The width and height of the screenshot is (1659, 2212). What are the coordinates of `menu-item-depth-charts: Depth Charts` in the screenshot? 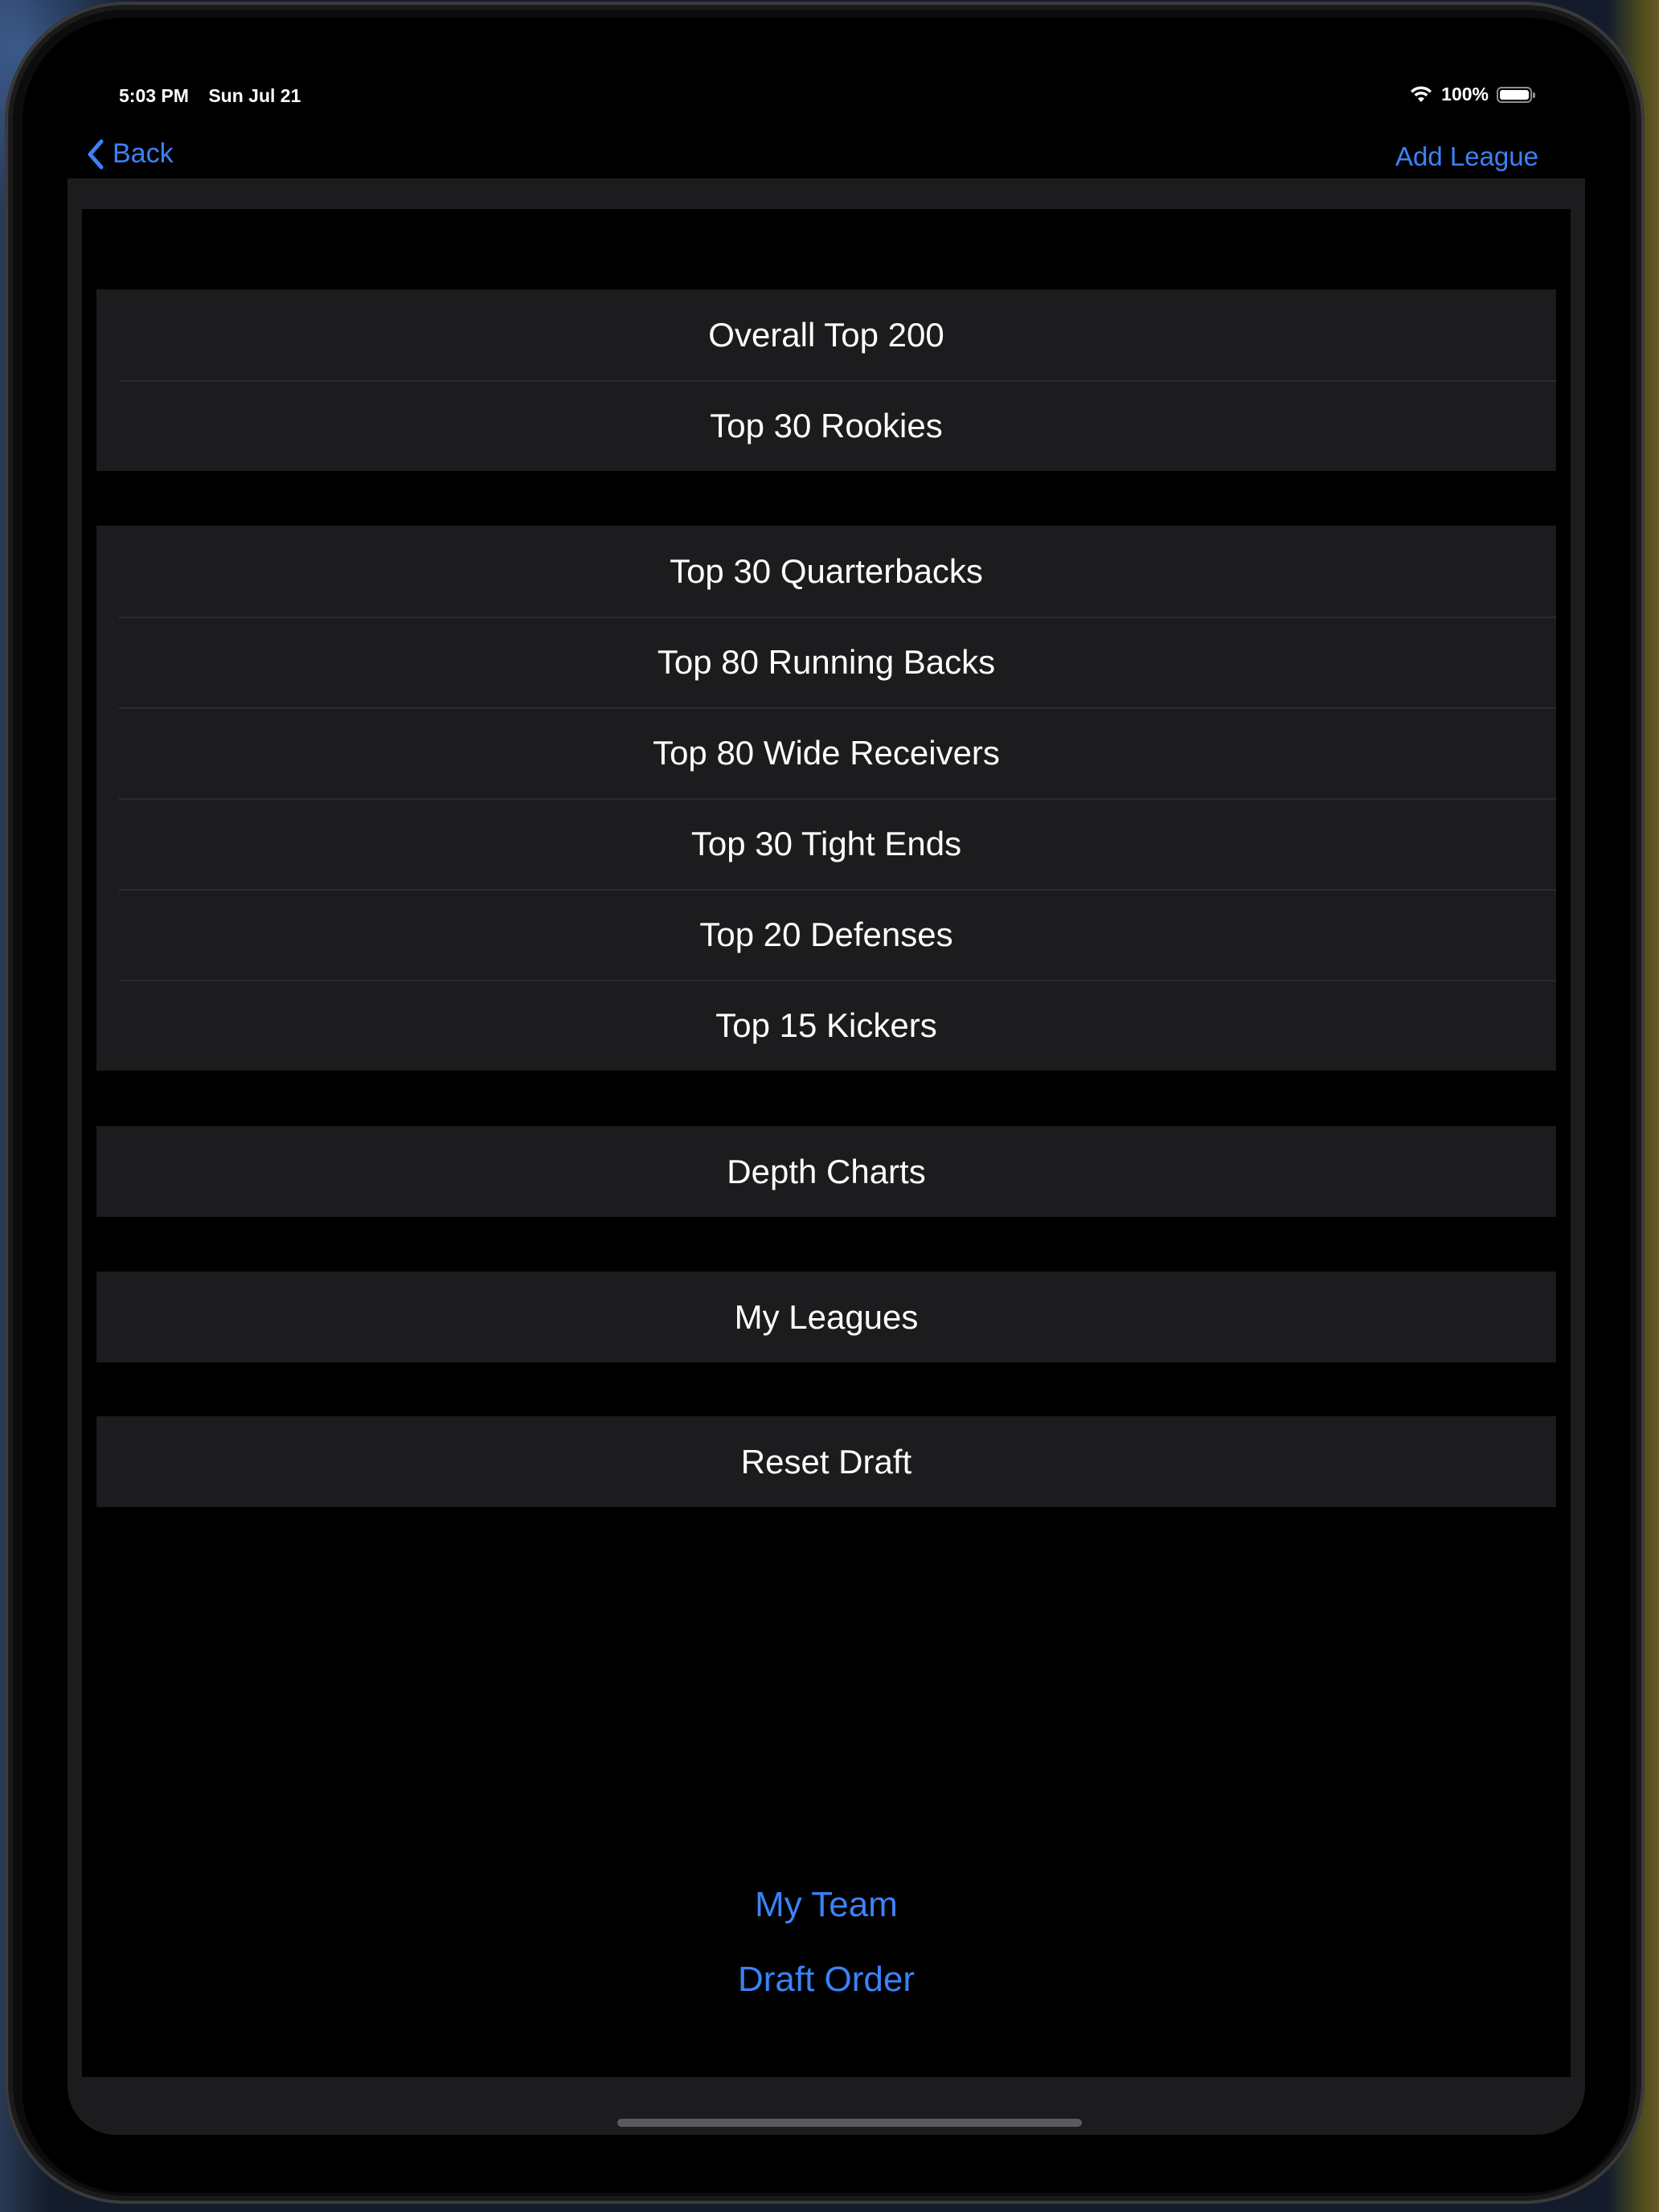 It's located at (826, 1171).